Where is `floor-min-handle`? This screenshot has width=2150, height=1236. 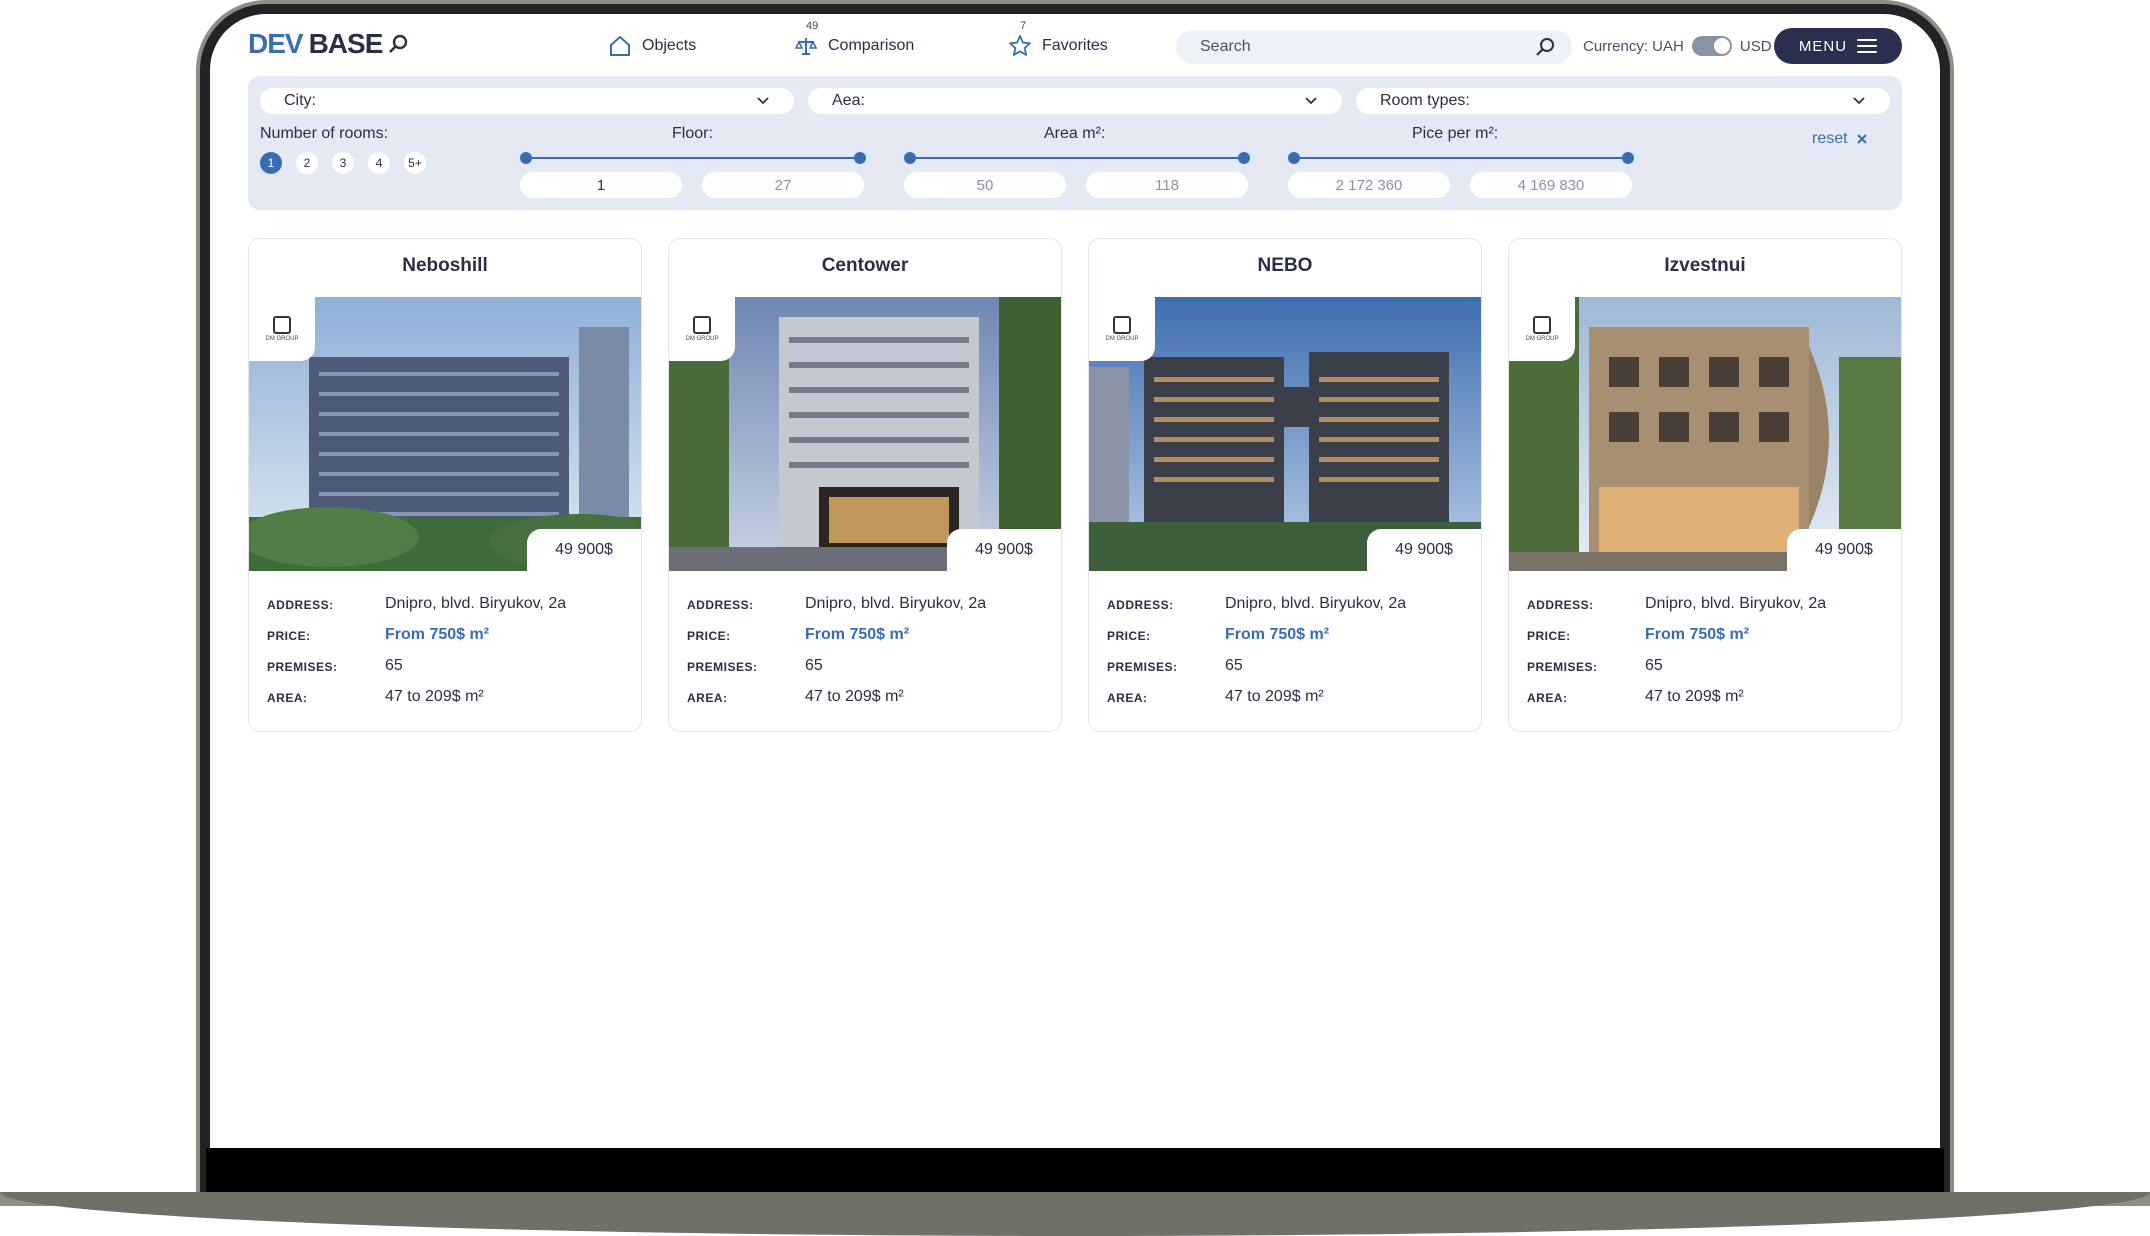 floor-min-handle is located at coordinates (526, 158).